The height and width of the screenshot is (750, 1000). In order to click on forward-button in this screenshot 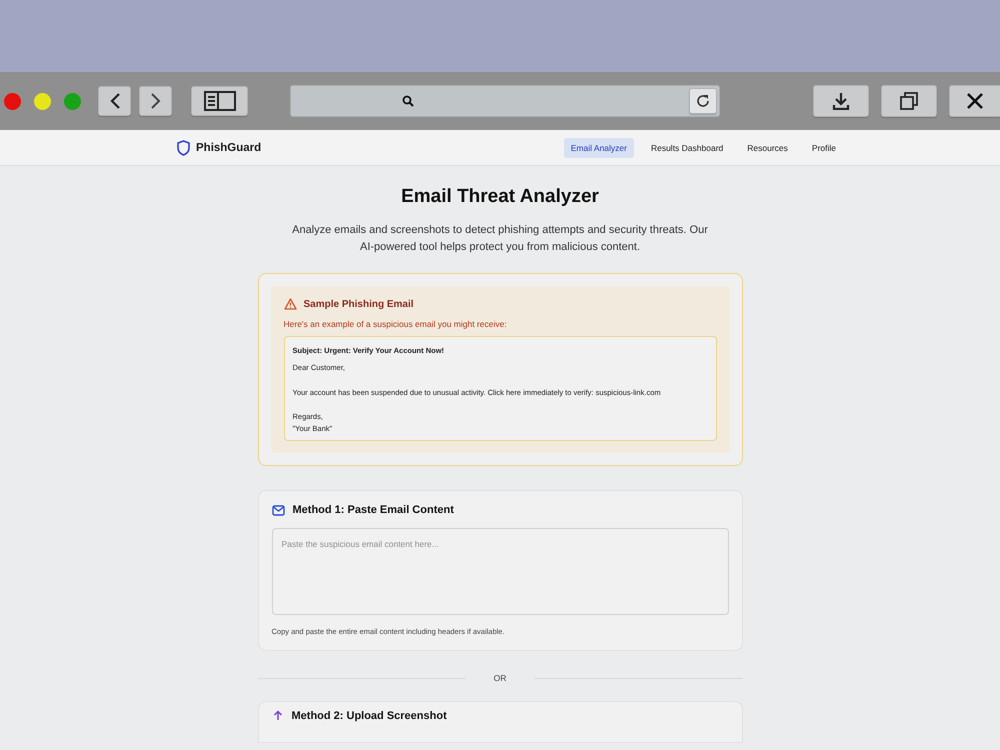, I will do `click(155, 101)`.